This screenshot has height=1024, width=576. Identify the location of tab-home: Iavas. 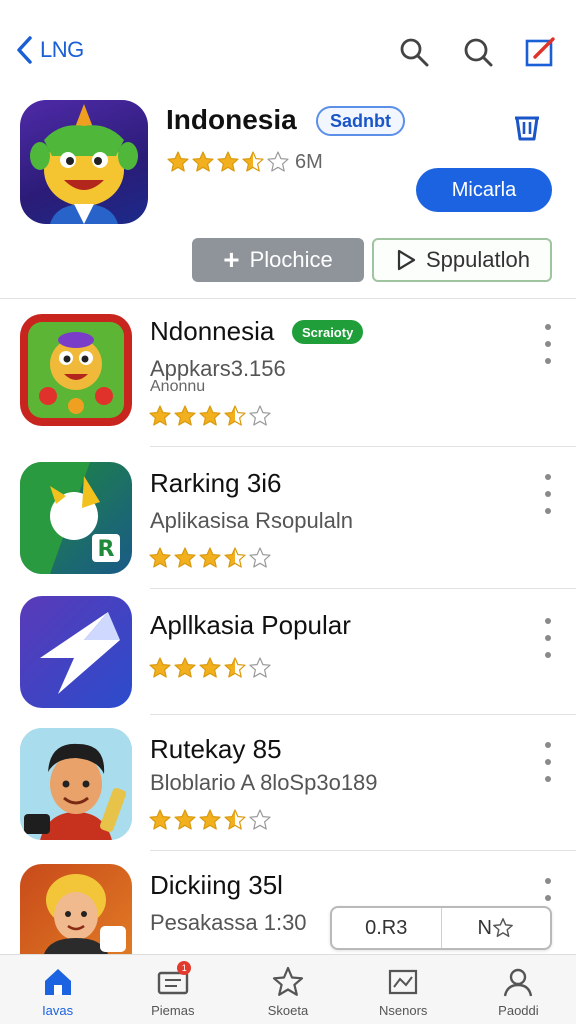
(57, 989).